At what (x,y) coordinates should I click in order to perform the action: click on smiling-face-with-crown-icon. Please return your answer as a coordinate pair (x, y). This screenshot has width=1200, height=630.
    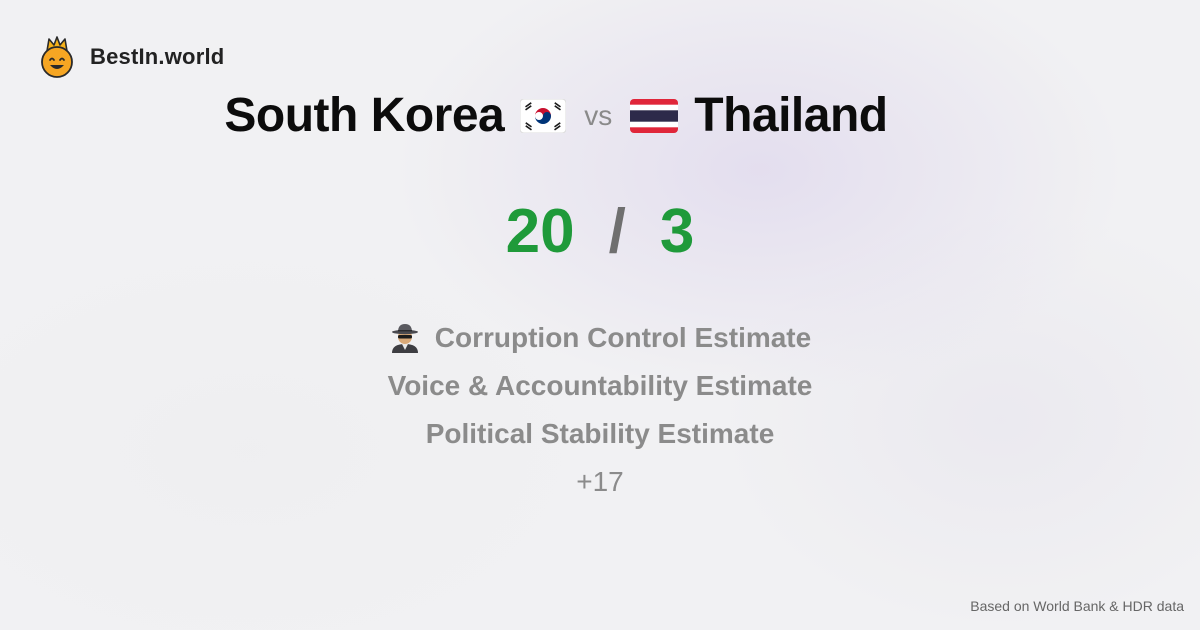
    Looking at the image, I should click on (57, 57).